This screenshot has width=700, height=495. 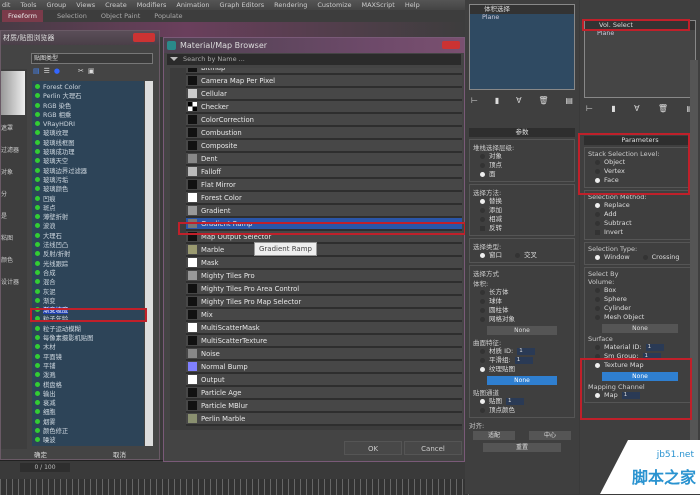 What do you see at coordinates (324, 367) in the screenshot?
I see `map-list-item: Normal Bump` at bounding box center [324, 367].